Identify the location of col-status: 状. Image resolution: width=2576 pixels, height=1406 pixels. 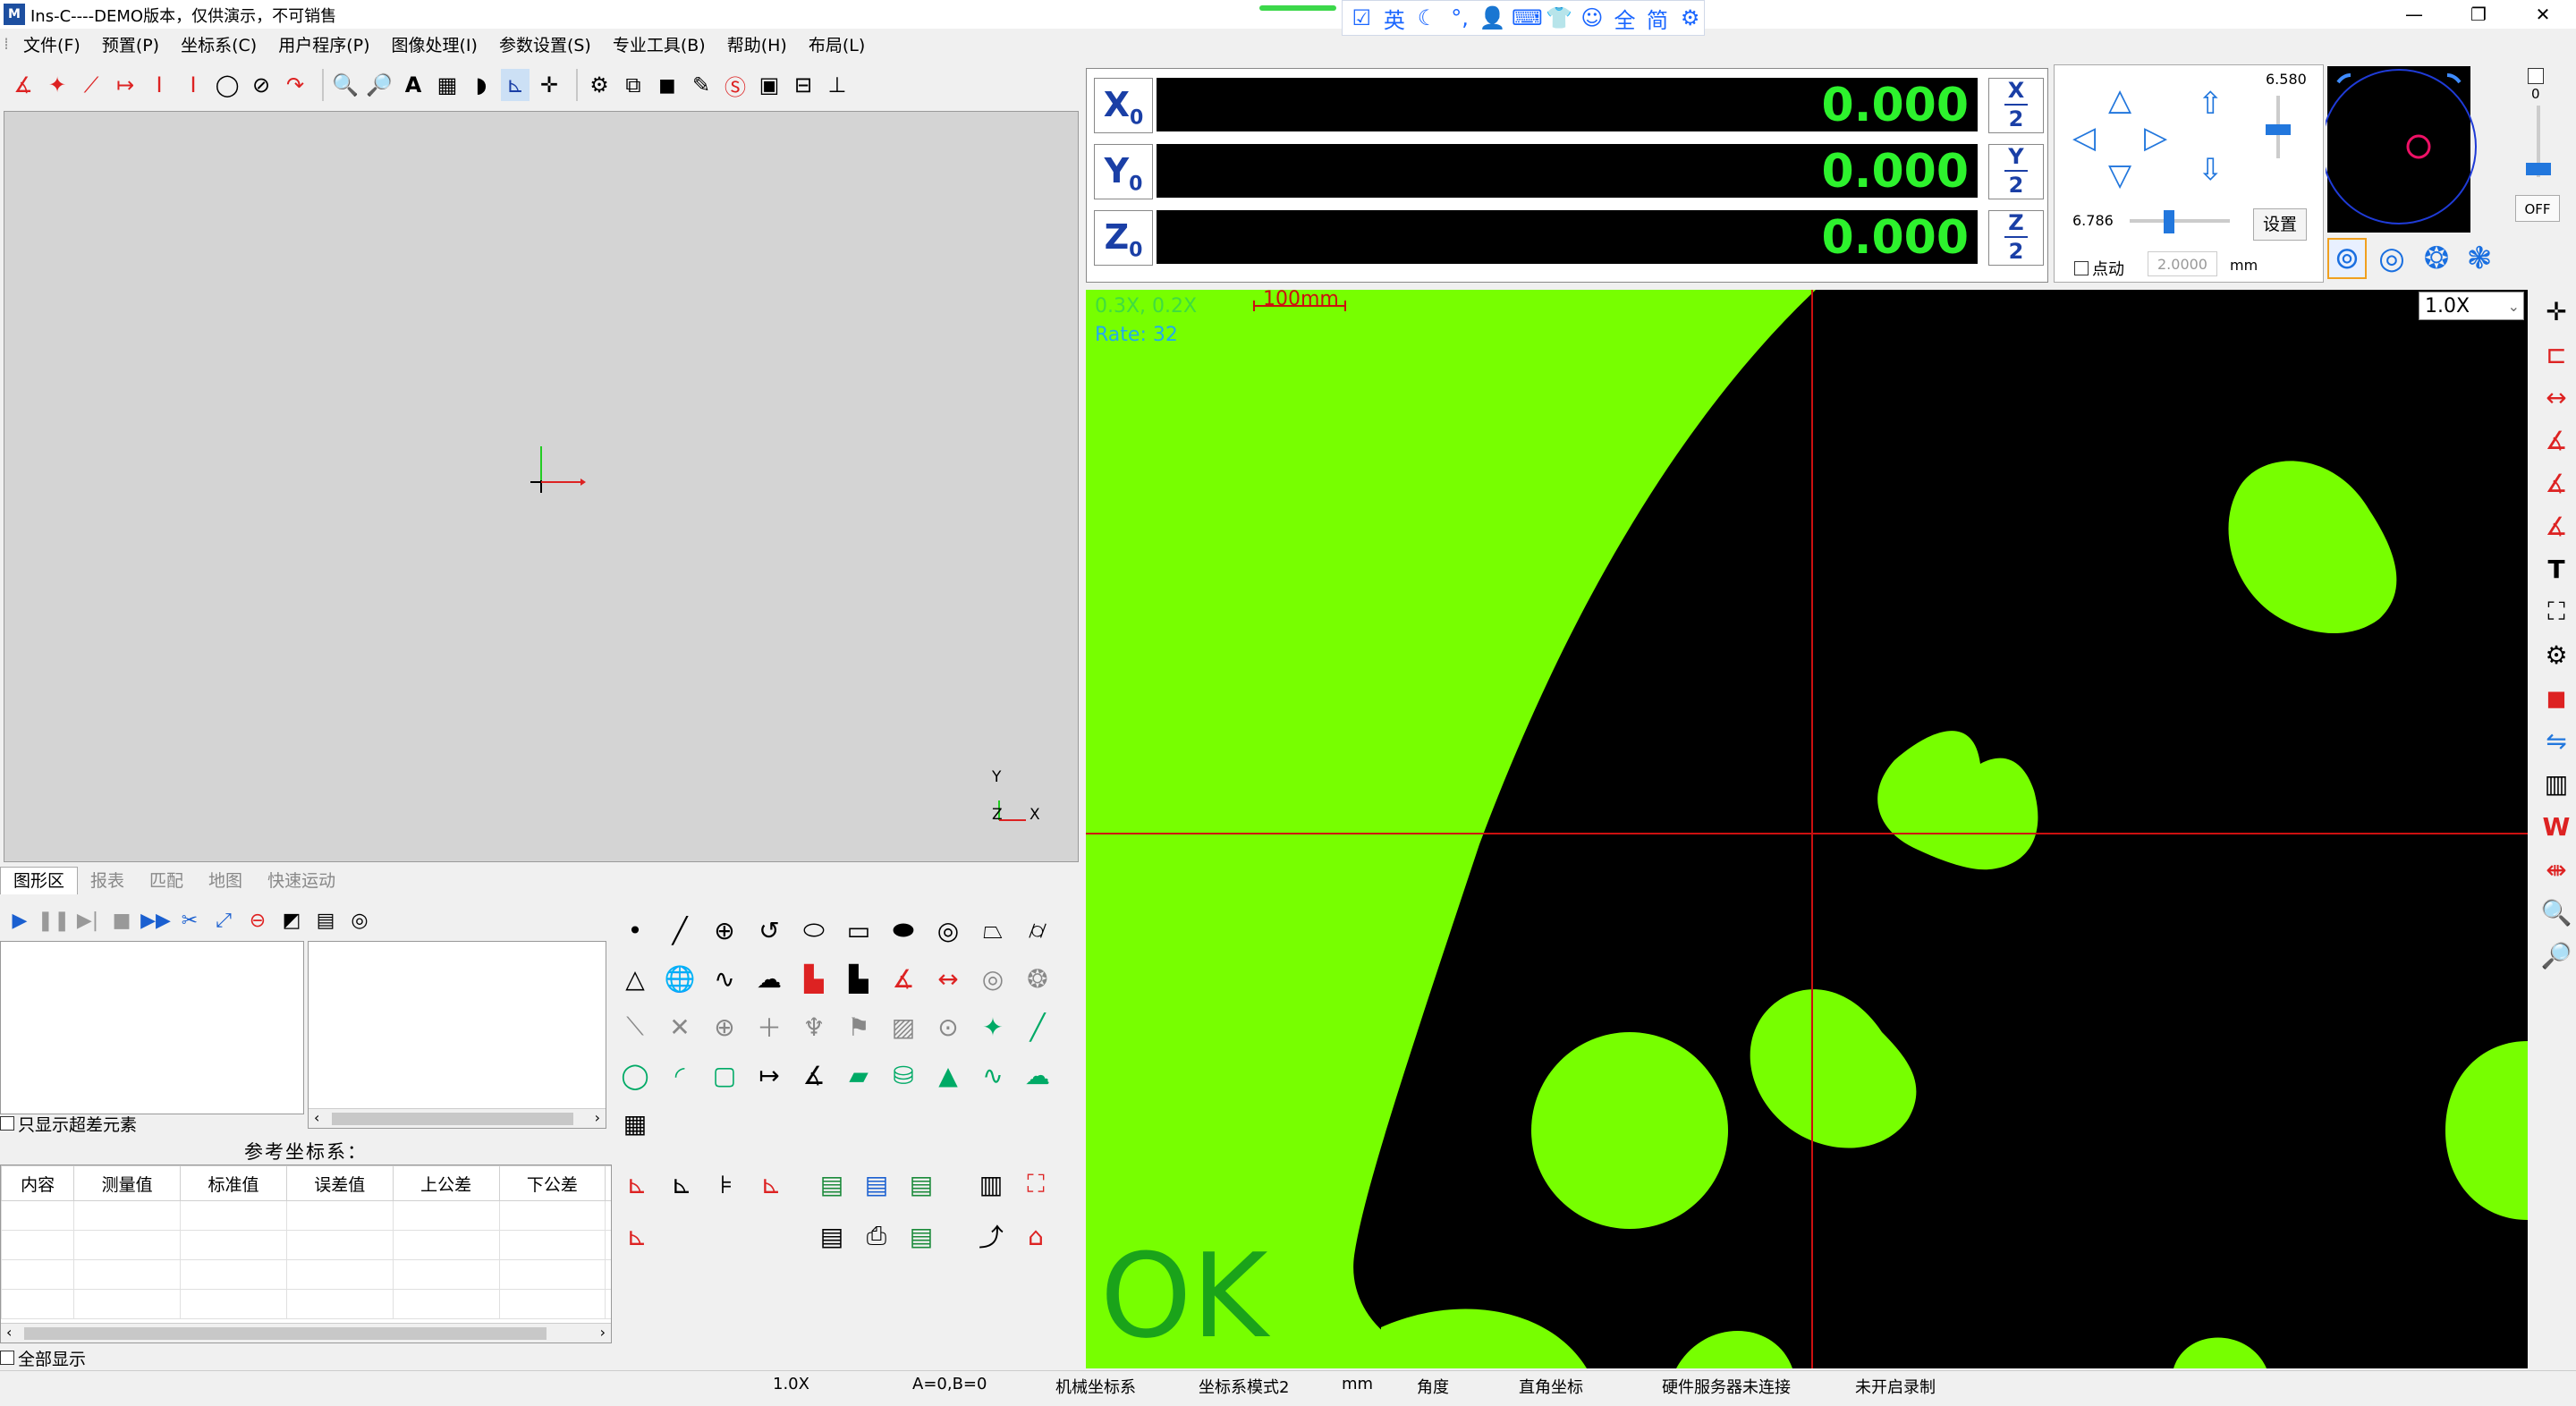
(608, 1183).